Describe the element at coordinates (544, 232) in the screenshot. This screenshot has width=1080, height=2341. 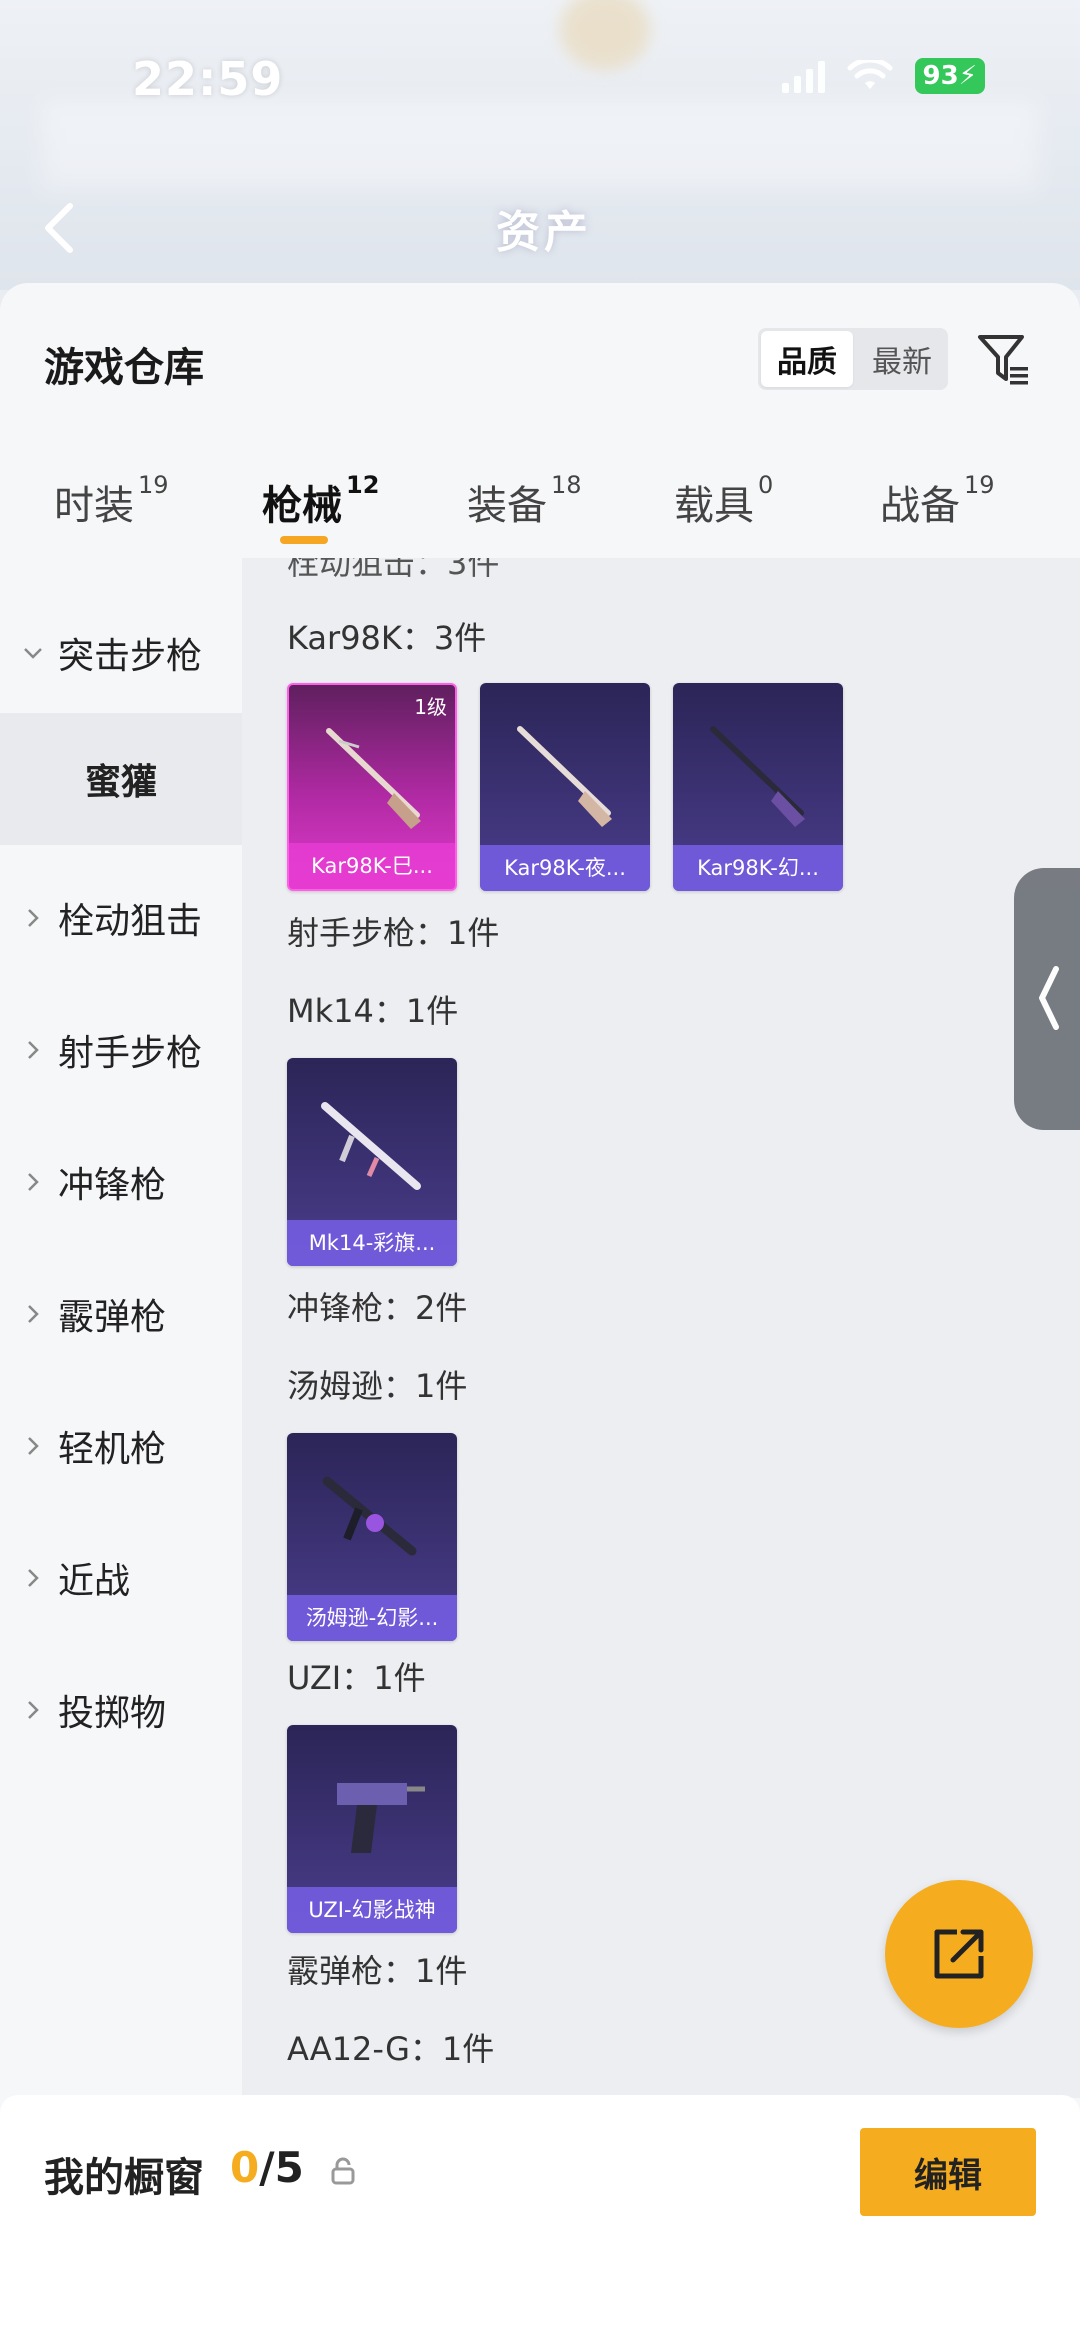
I see `page-title: 资产` at that location.